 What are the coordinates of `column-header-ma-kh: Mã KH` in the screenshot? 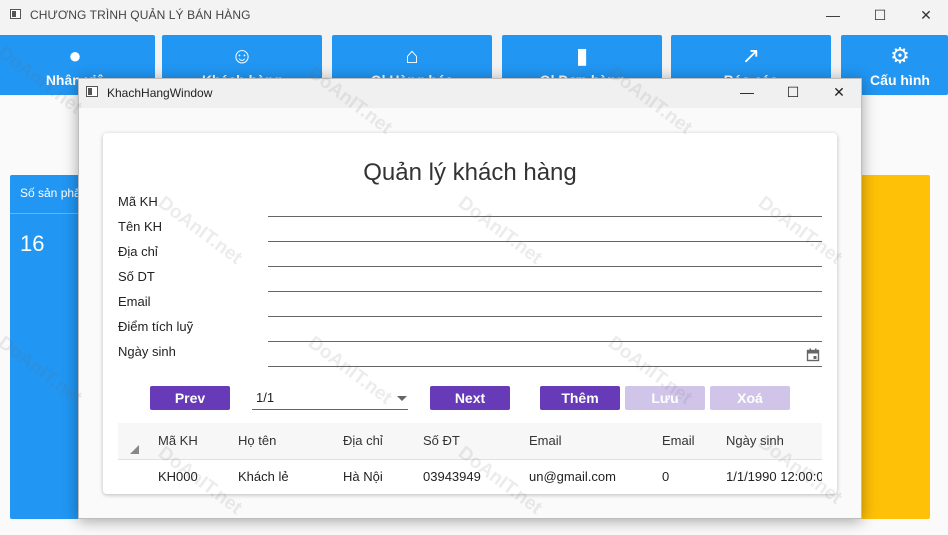 It's located at (178, 440).